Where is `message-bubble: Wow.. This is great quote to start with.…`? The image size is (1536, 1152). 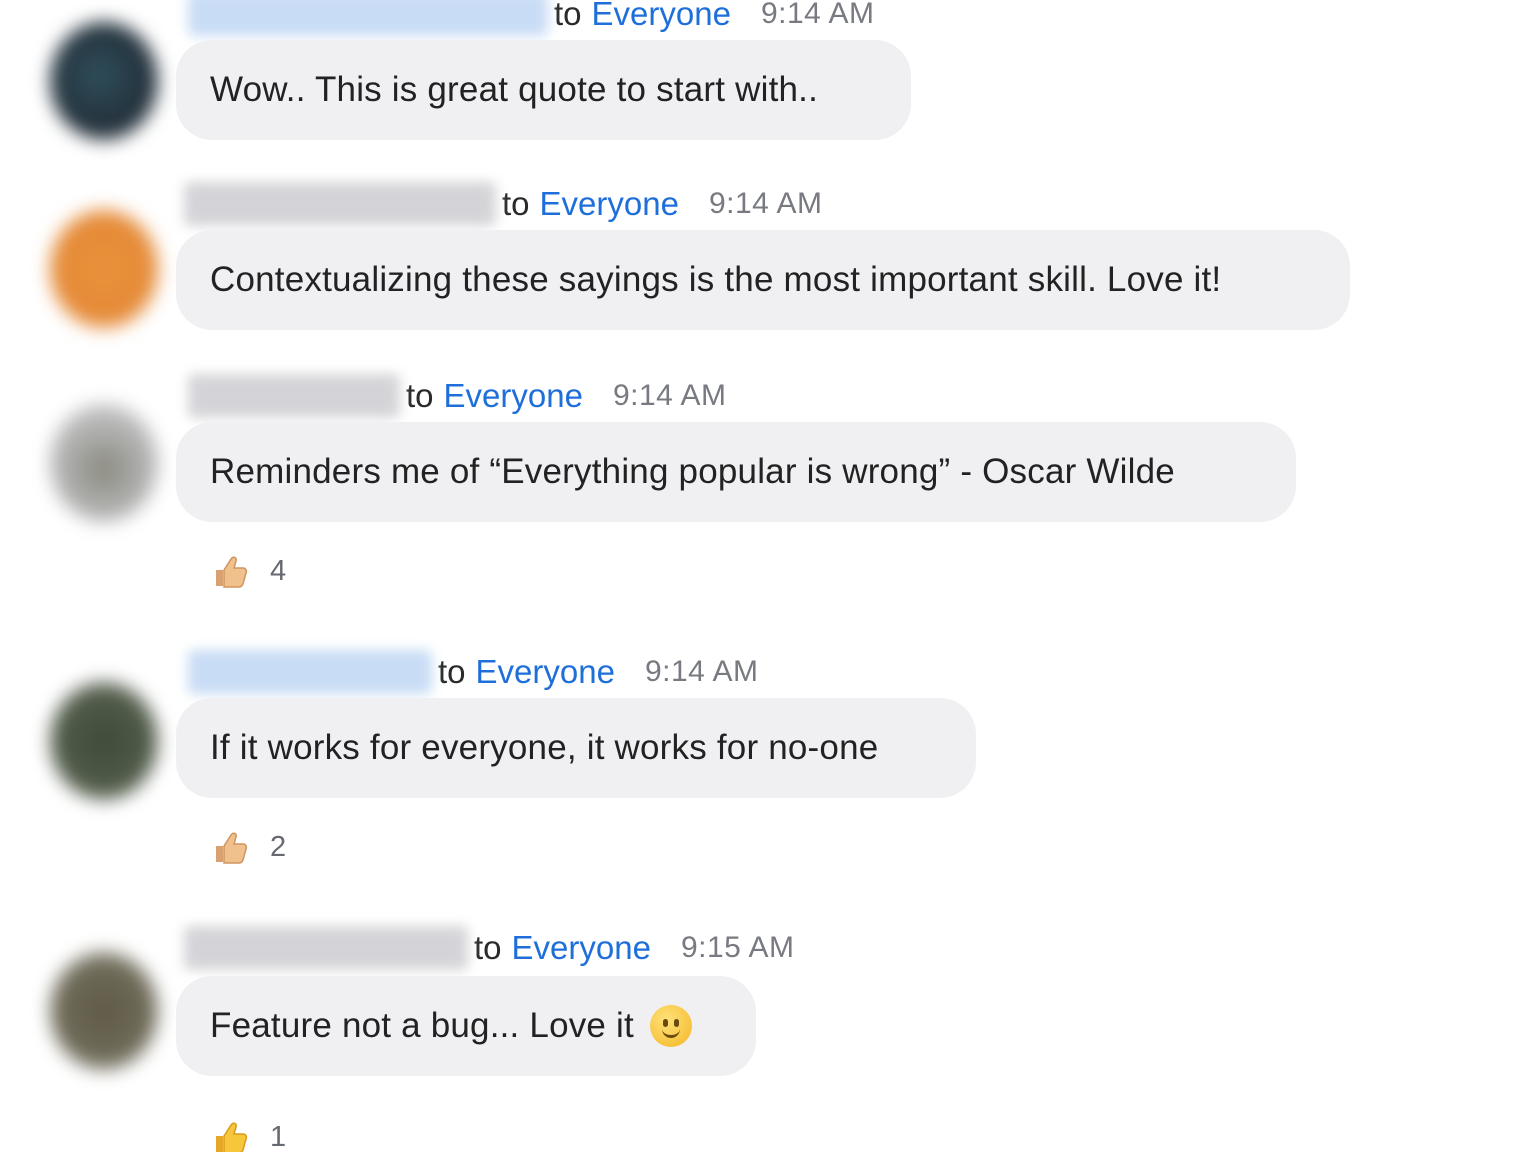
message-bubble: Wow.. This is great quote to start with.… is located at coordinates (543, 90).